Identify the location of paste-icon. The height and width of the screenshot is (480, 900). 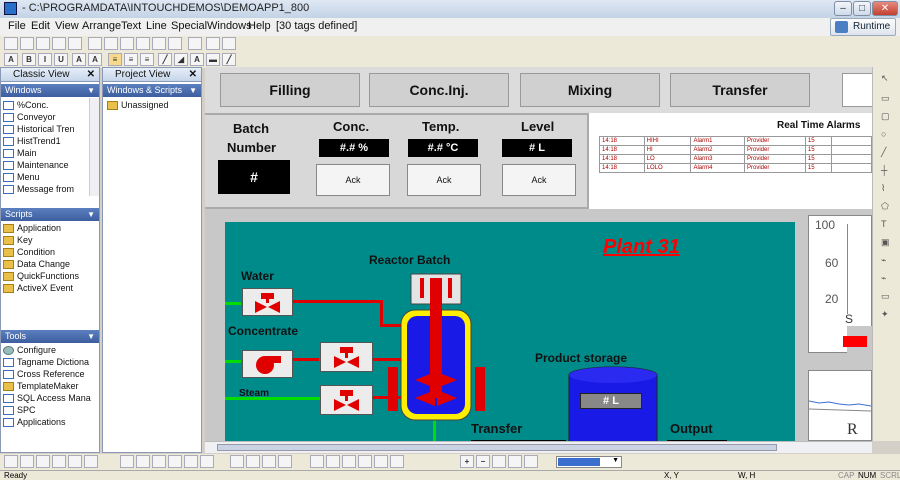
(127, 43).